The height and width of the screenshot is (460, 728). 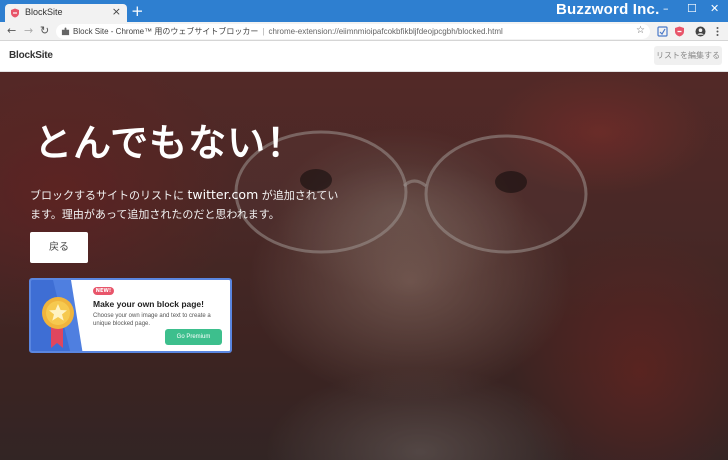 What do you see at coordinates (66, 13) in the screenshot?
I see `tab-blocksite: BlockSite ×` at bounding box center [66, 13].